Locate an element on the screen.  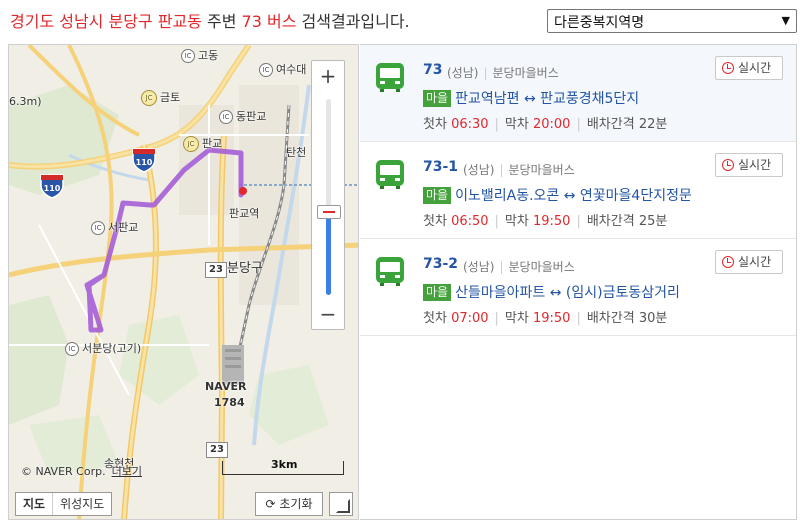
map-label-tancheon: 탄천 is located at coordinates (296, 152).